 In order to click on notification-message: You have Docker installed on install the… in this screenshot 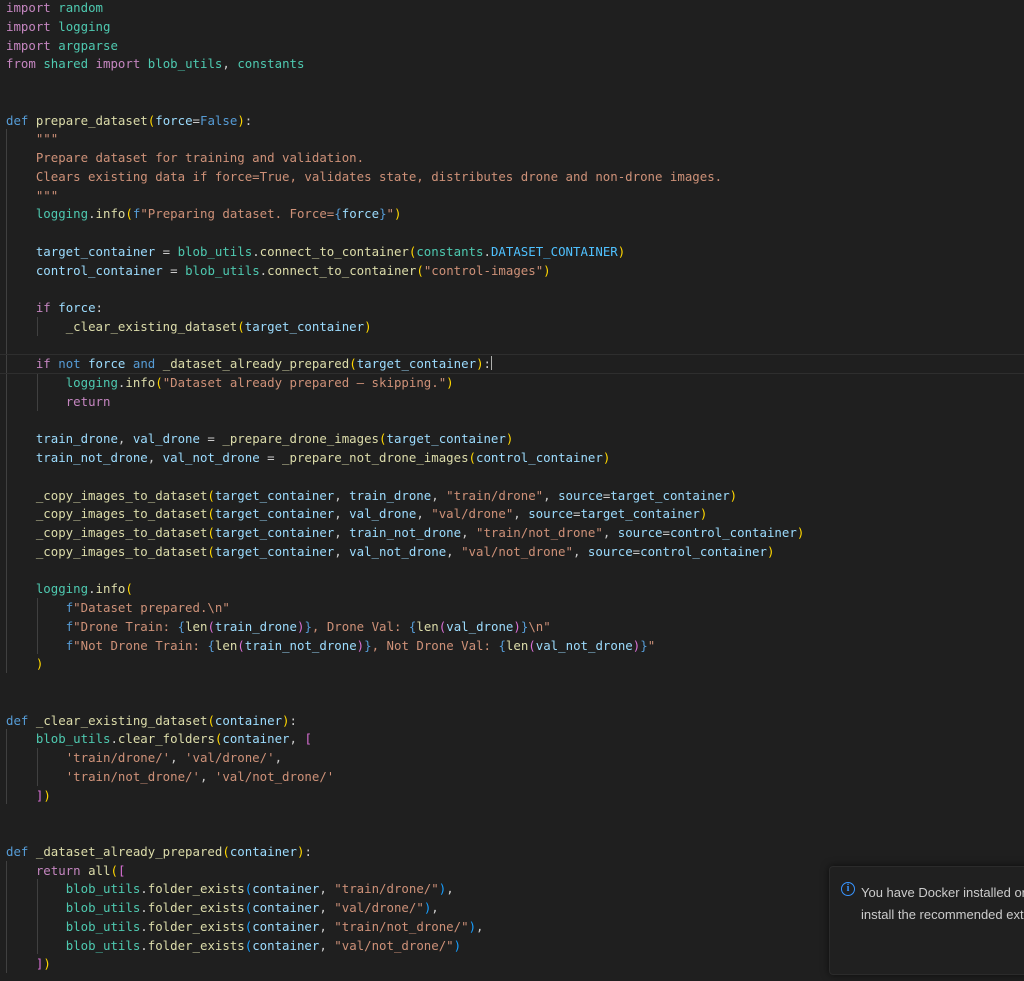, I will do `click(942, 904)`.